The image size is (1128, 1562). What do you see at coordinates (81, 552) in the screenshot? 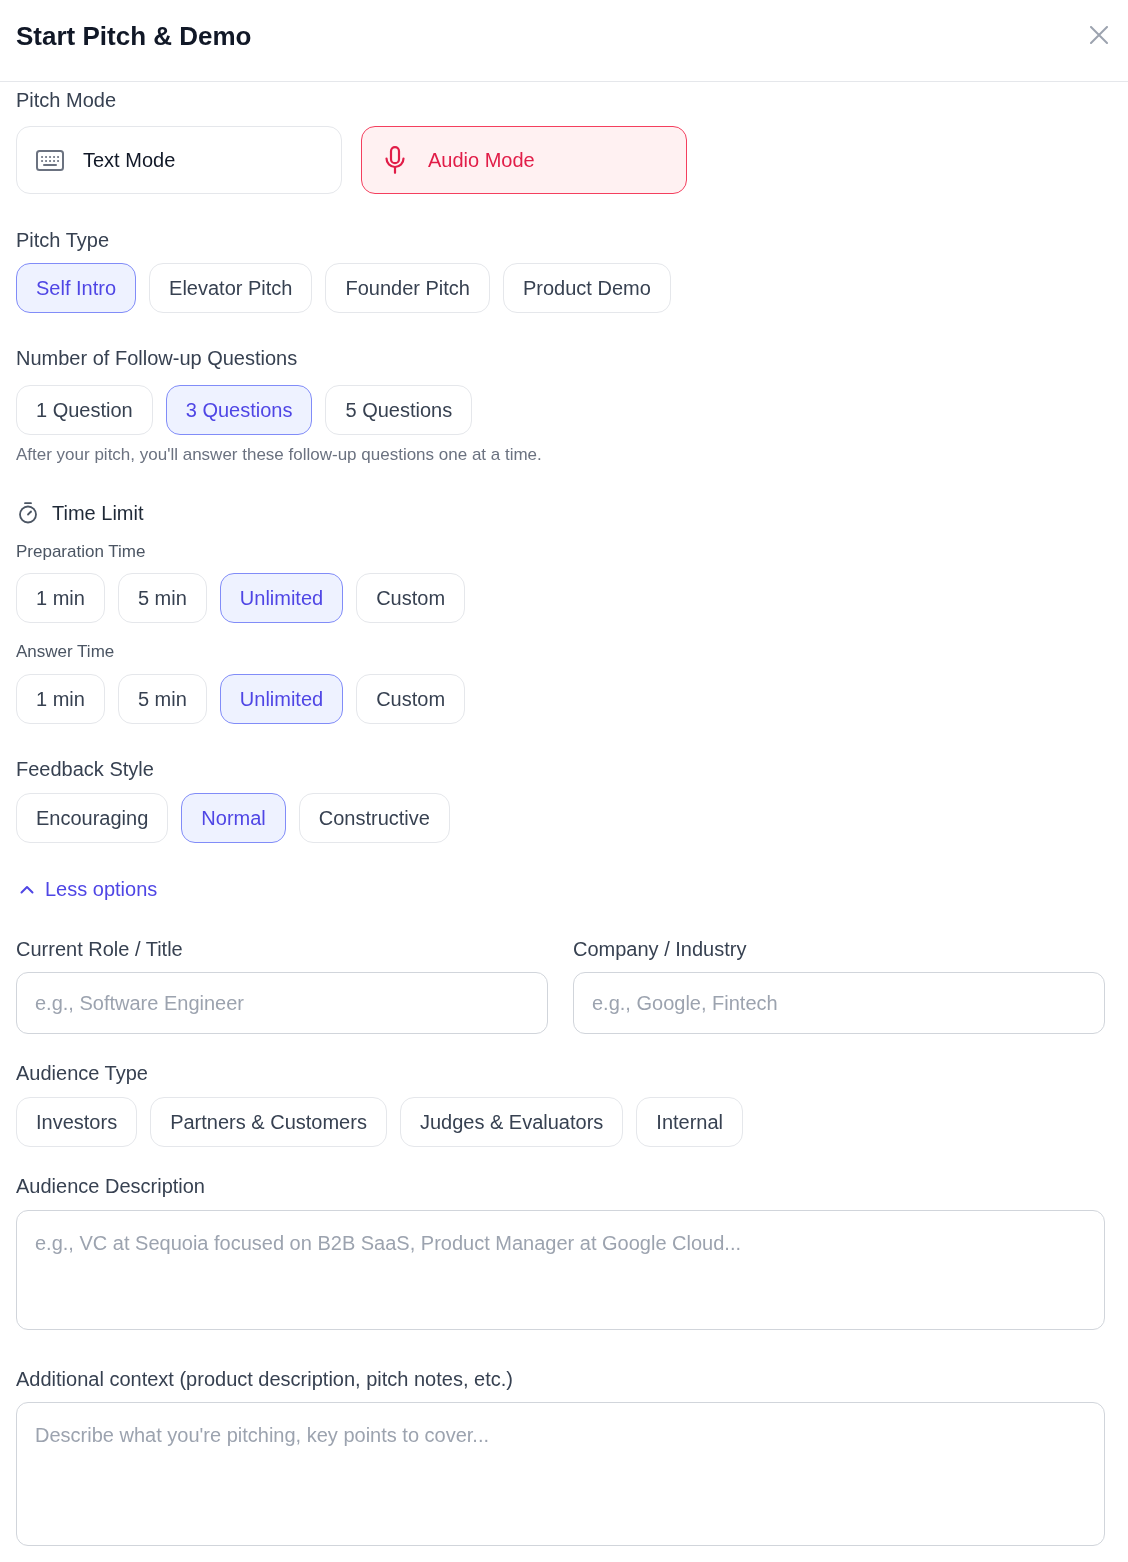
I see `subsection-label: Preparation Time` at bounding box center [81, 552].